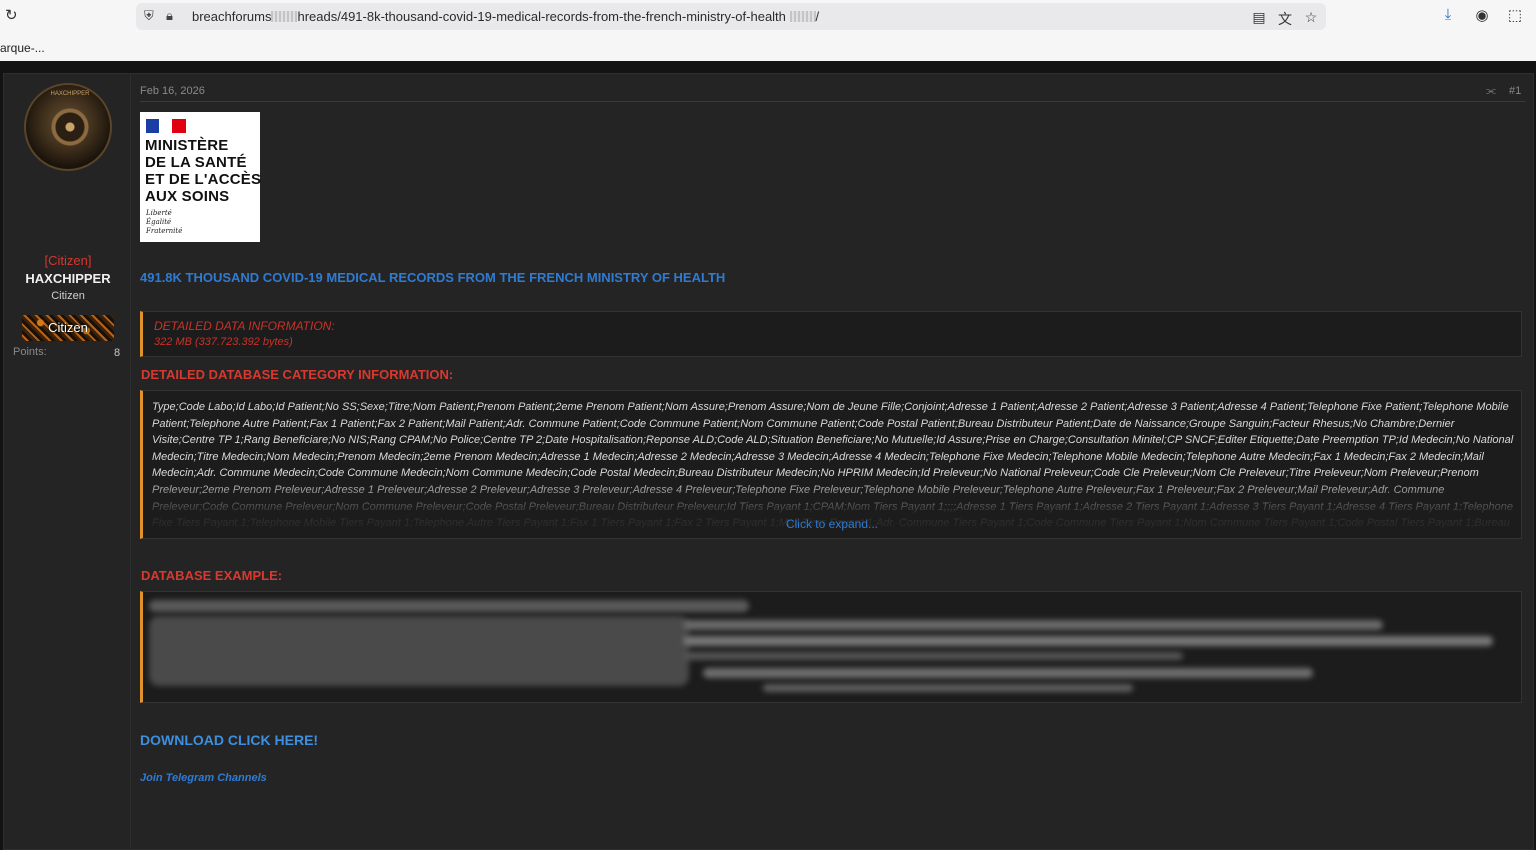 The image size is (1536, 850). I want to click on points-value: 8, so click(117, 353).